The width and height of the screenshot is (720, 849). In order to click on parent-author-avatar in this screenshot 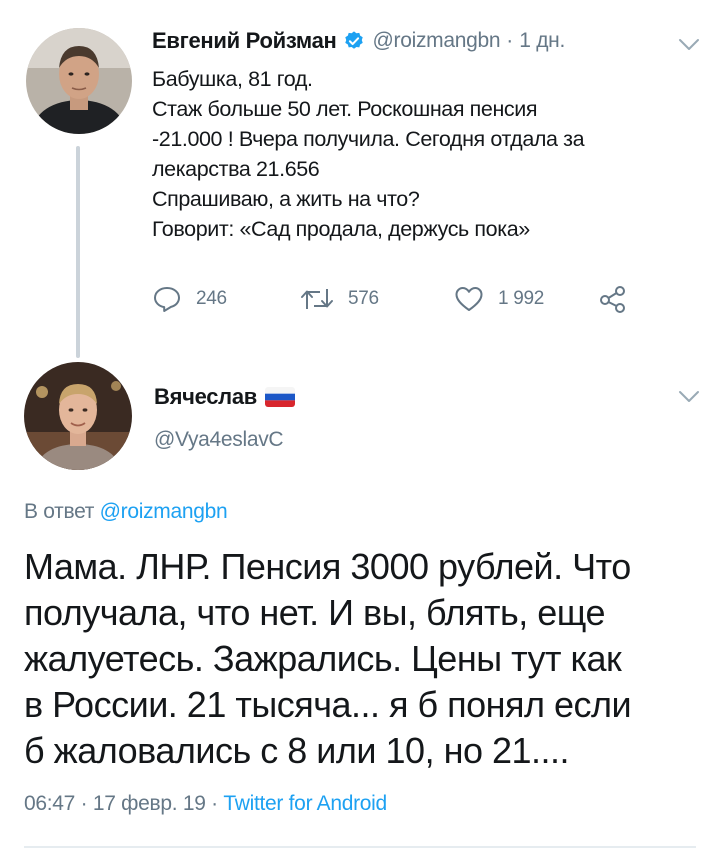, I will do `click(79, 81)`.